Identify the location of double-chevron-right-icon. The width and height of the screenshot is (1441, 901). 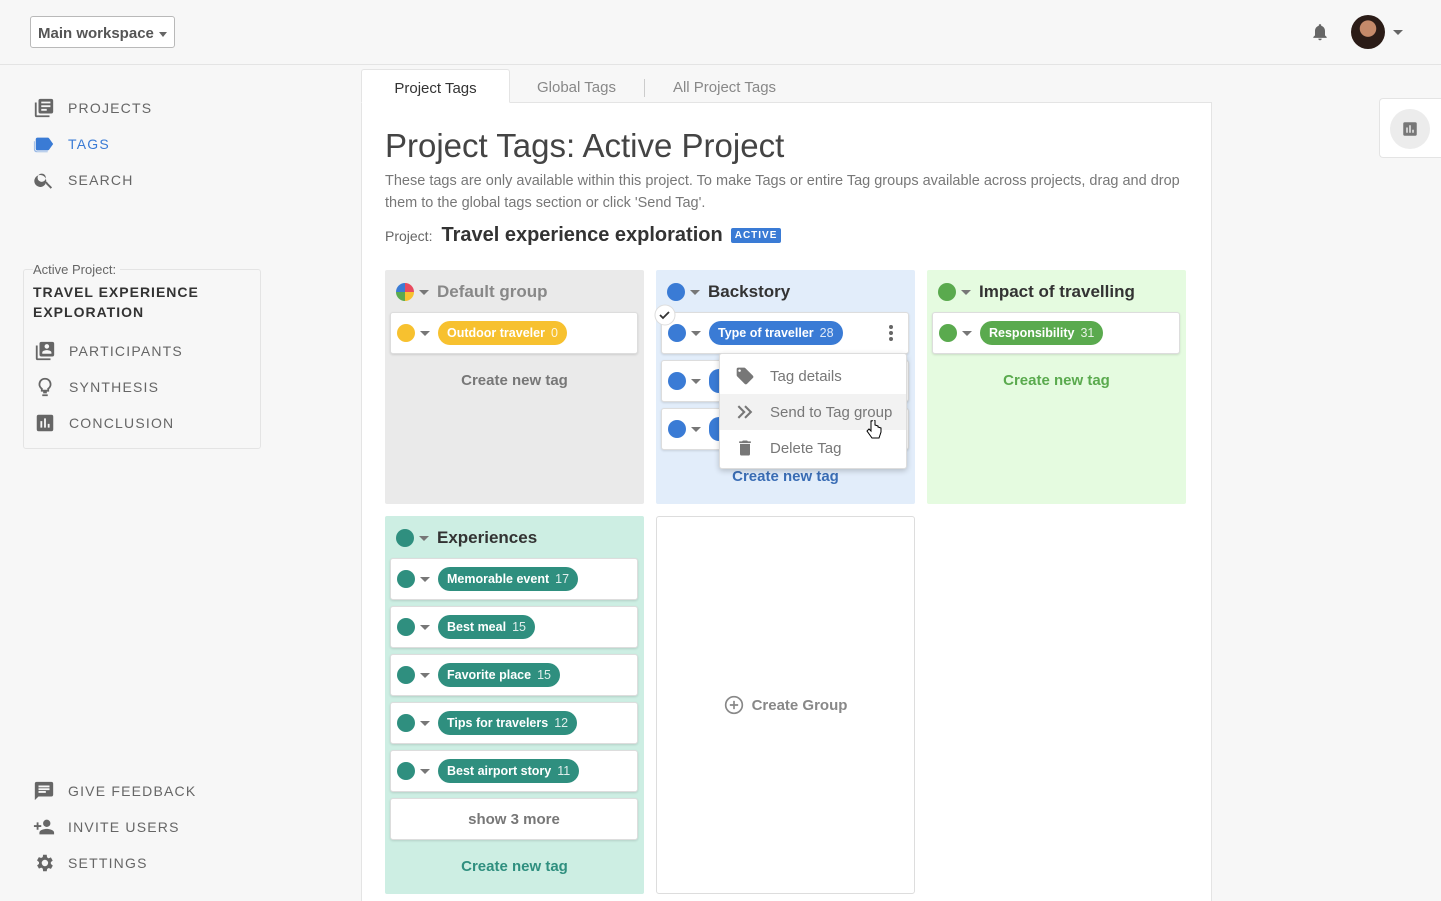
(745, 412).